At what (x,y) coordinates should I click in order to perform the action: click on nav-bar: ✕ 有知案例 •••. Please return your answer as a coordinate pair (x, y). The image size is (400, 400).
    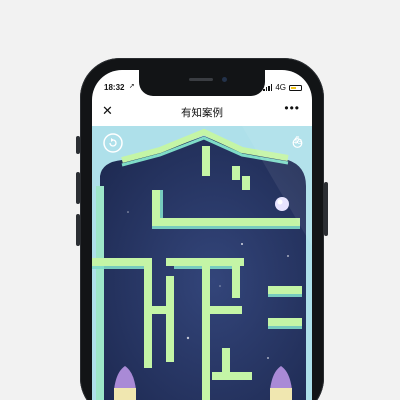
    Looking at the image, I should click on (202, 112).